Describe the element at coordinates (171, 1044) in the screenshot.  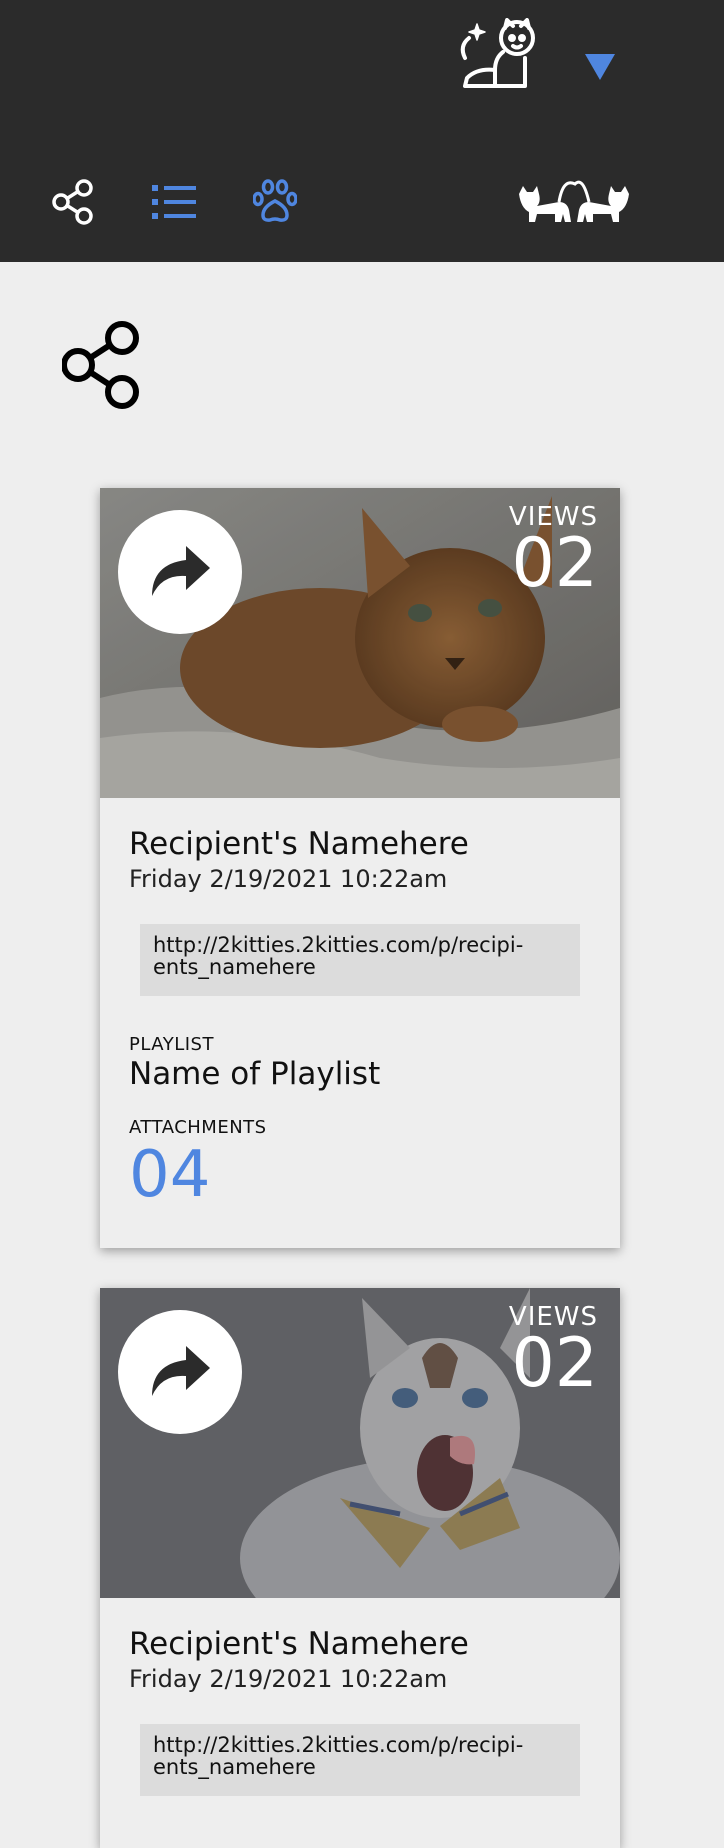
I see `playlist-label: PLAYLIST` at that location.